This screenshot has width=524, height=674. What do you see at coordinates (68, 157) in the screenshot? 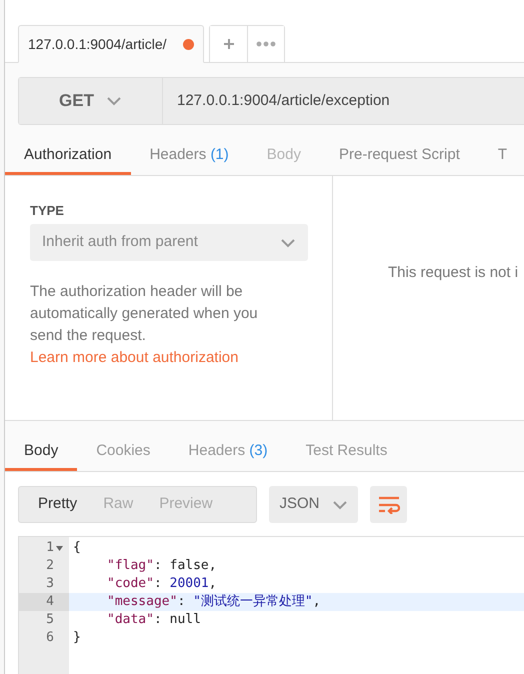
I see `section-tab: Authorization` at bounding box center [68, 157].